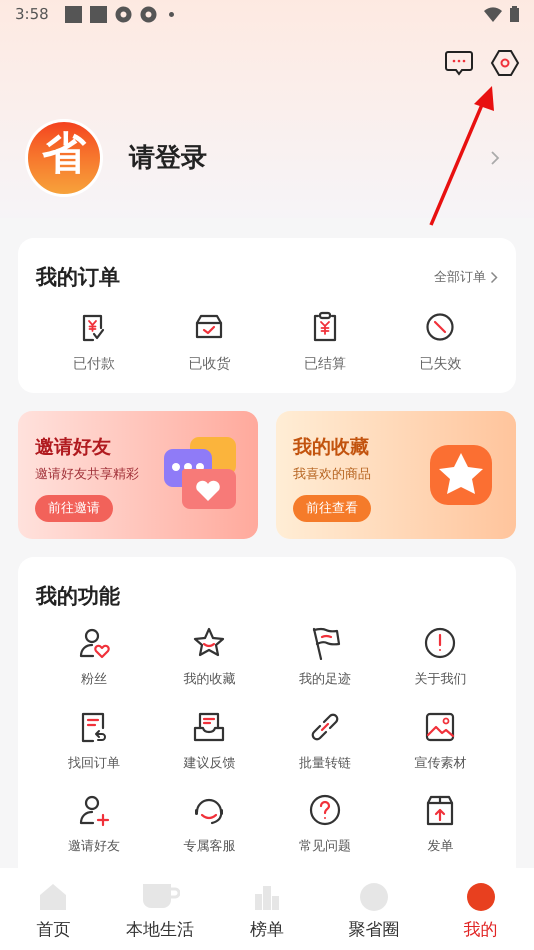 The height and width of the screenshot is (950, 534). I want to click on exclamation-circle-icon, so click(440, 643).